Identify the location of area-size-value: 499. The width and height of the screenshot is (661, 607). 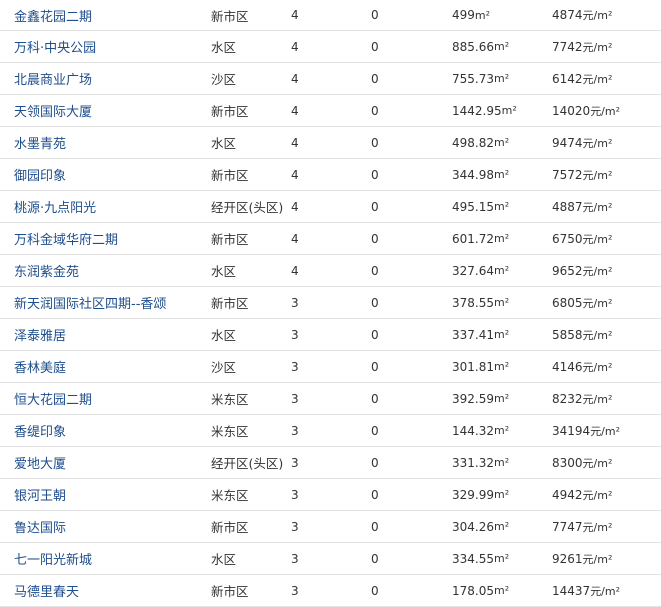
(463, 15).